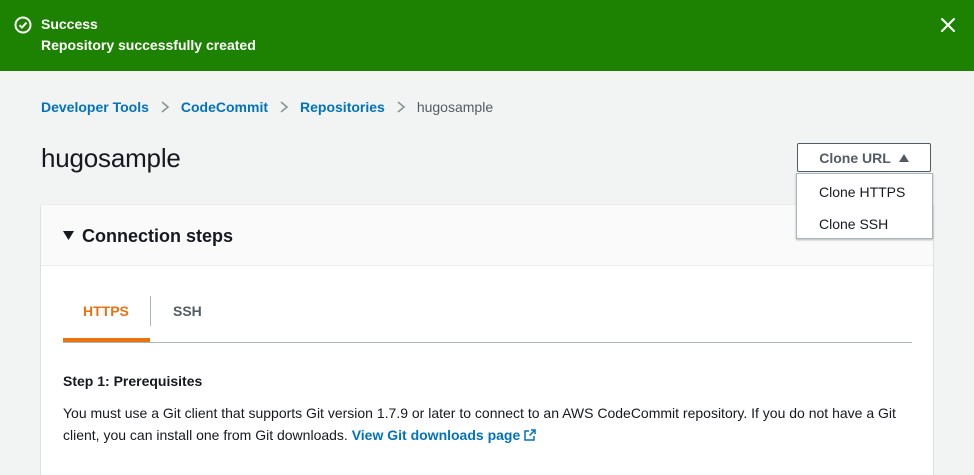 This screenshot has width=974, height=475. What do you see at coordinates (903, 157) in the screenshot?
I see `caret-up-icon` at bounding box center [903, 157].